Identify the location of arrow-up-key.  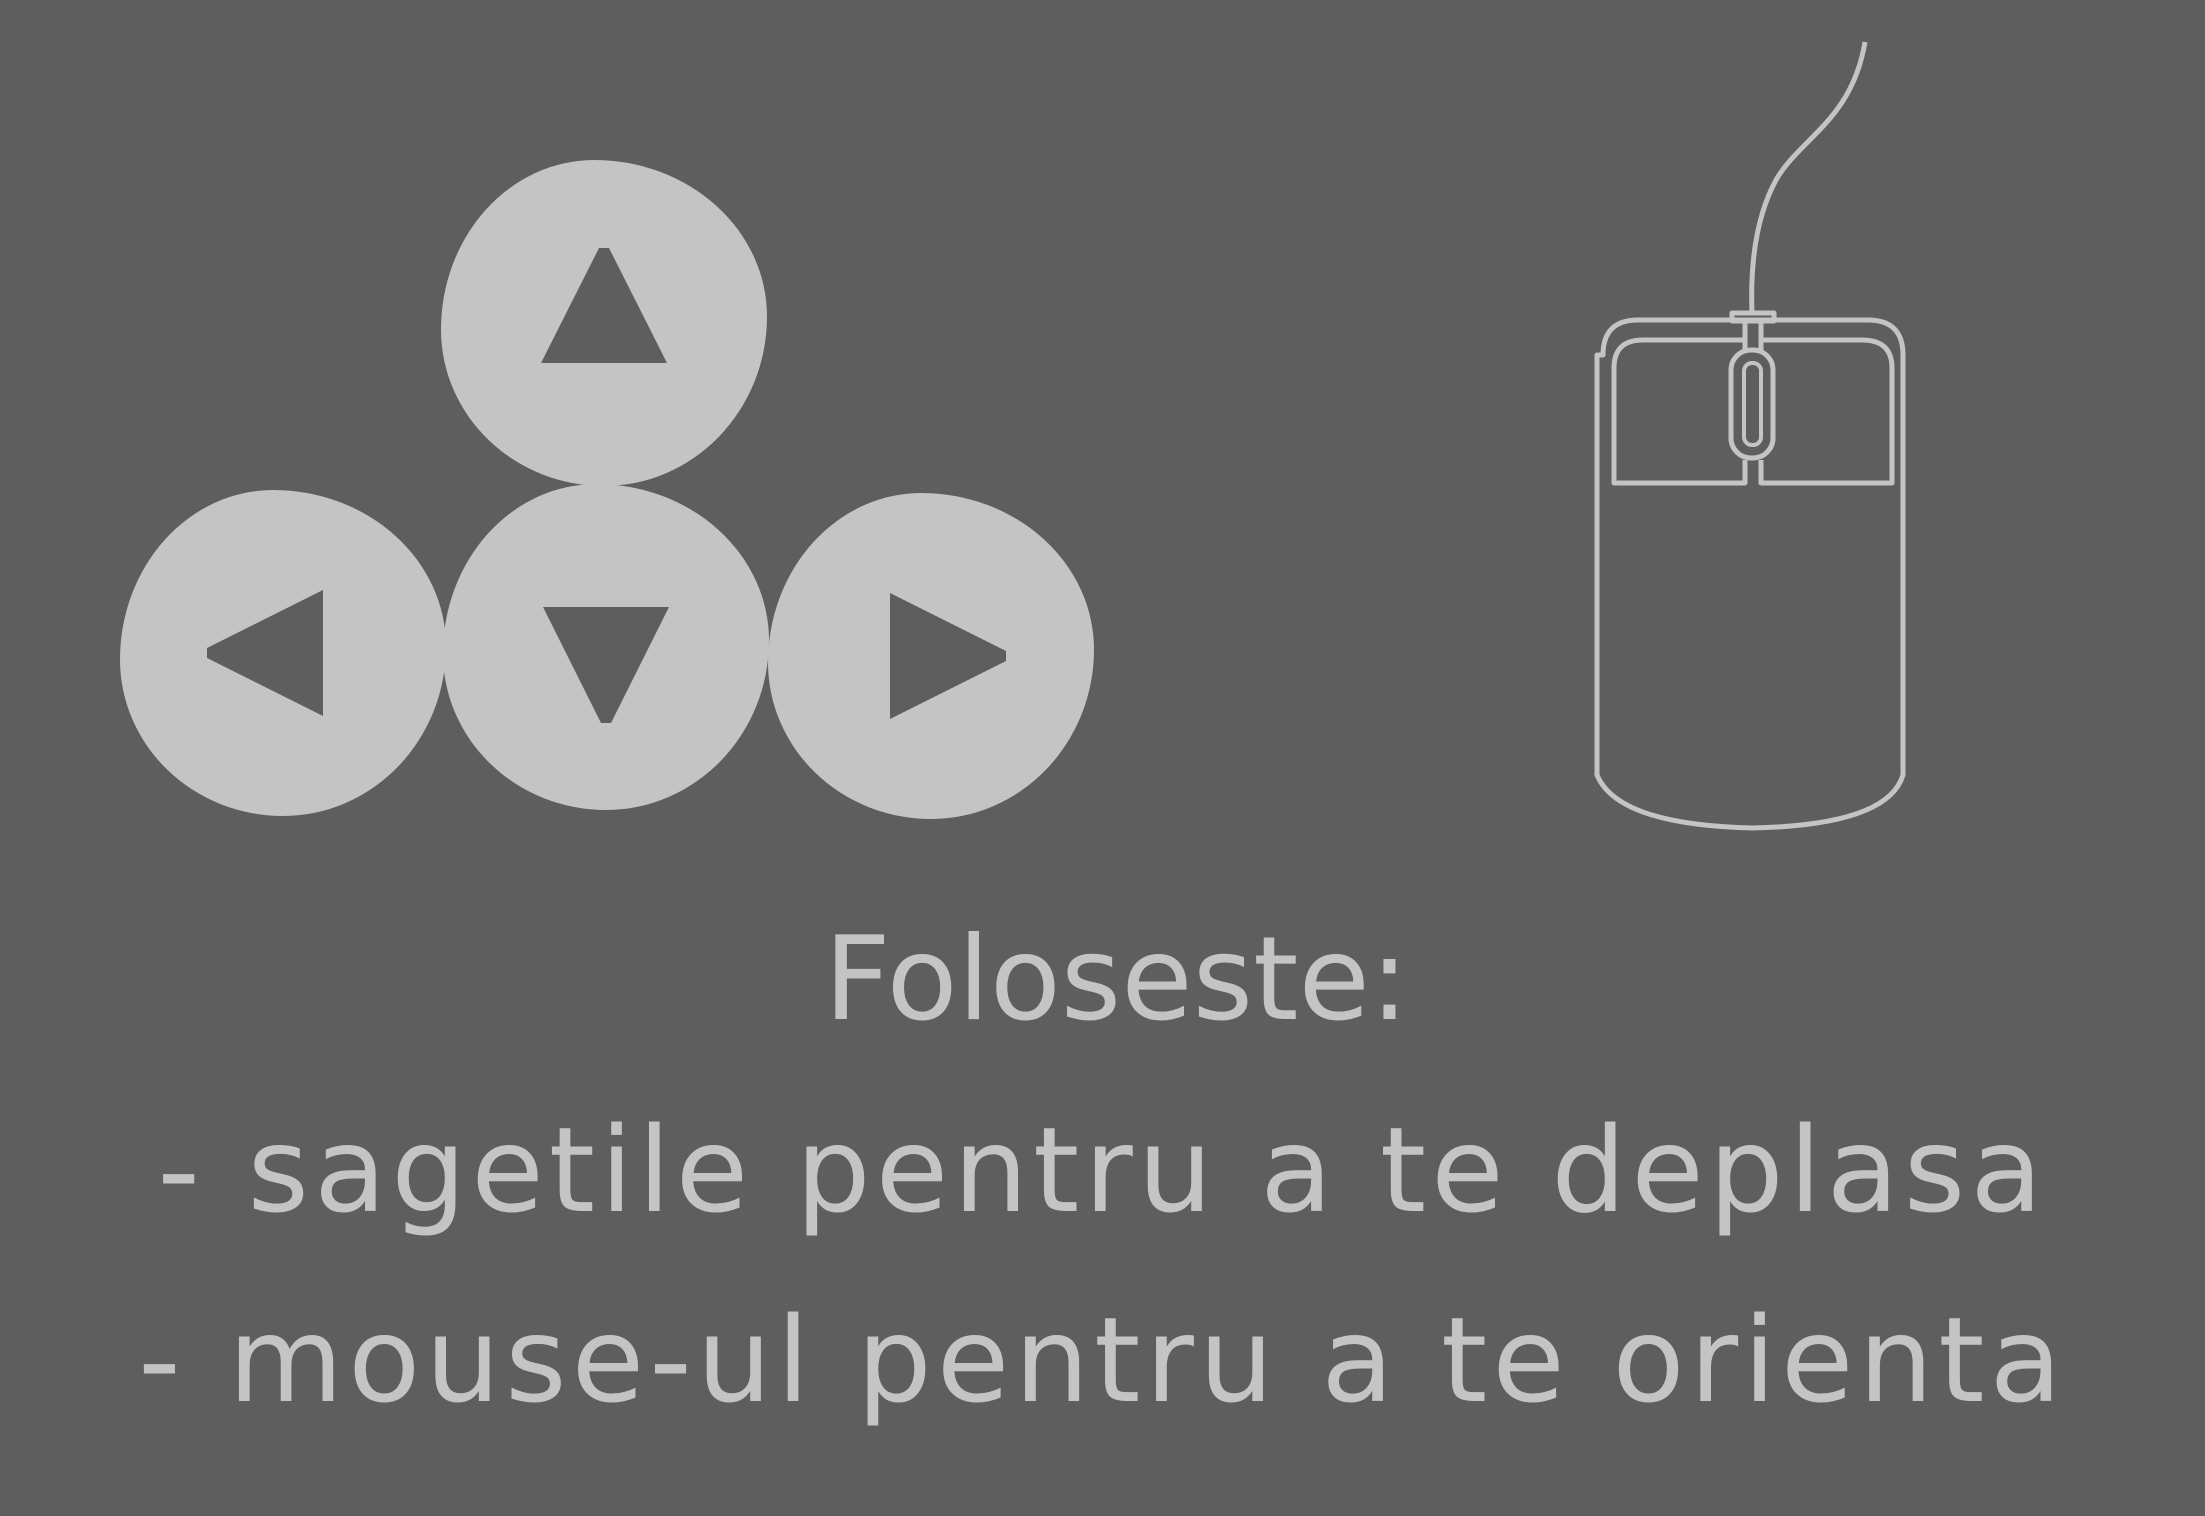
(604, 323).